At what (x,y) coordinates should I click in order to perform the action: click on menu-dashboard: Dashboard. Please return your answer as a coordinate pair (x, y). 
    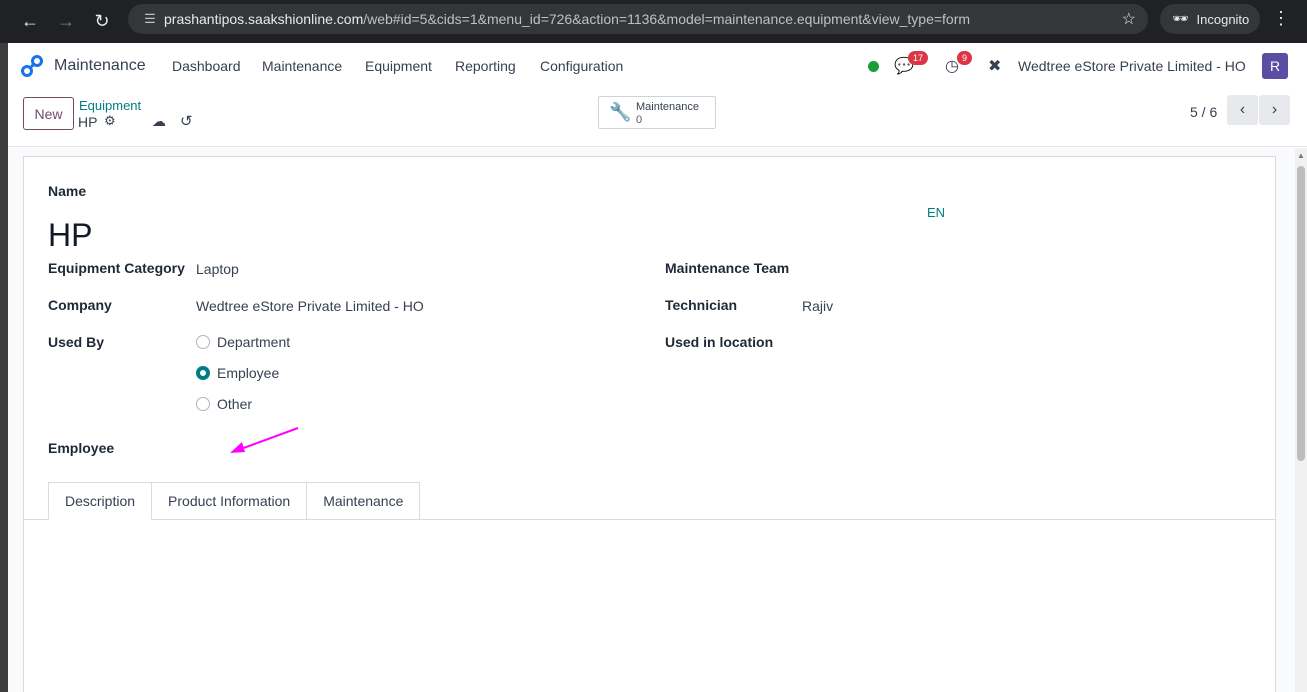
    Looking at the image, I should click on (206, 66).